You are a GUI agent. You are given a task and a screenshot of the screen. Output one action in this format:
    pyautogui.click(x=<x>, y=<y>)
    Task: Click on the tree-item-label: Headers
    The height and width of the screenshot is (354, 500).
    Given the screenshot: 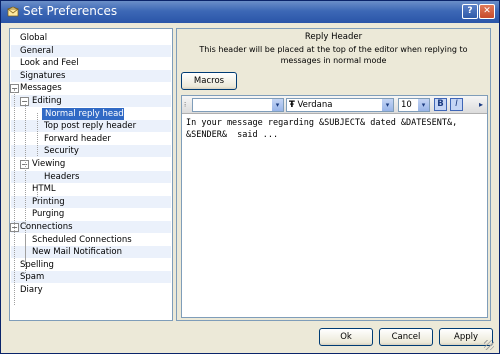 What is the action you would take?
    pyautogui.click(x=62, y=176)
    